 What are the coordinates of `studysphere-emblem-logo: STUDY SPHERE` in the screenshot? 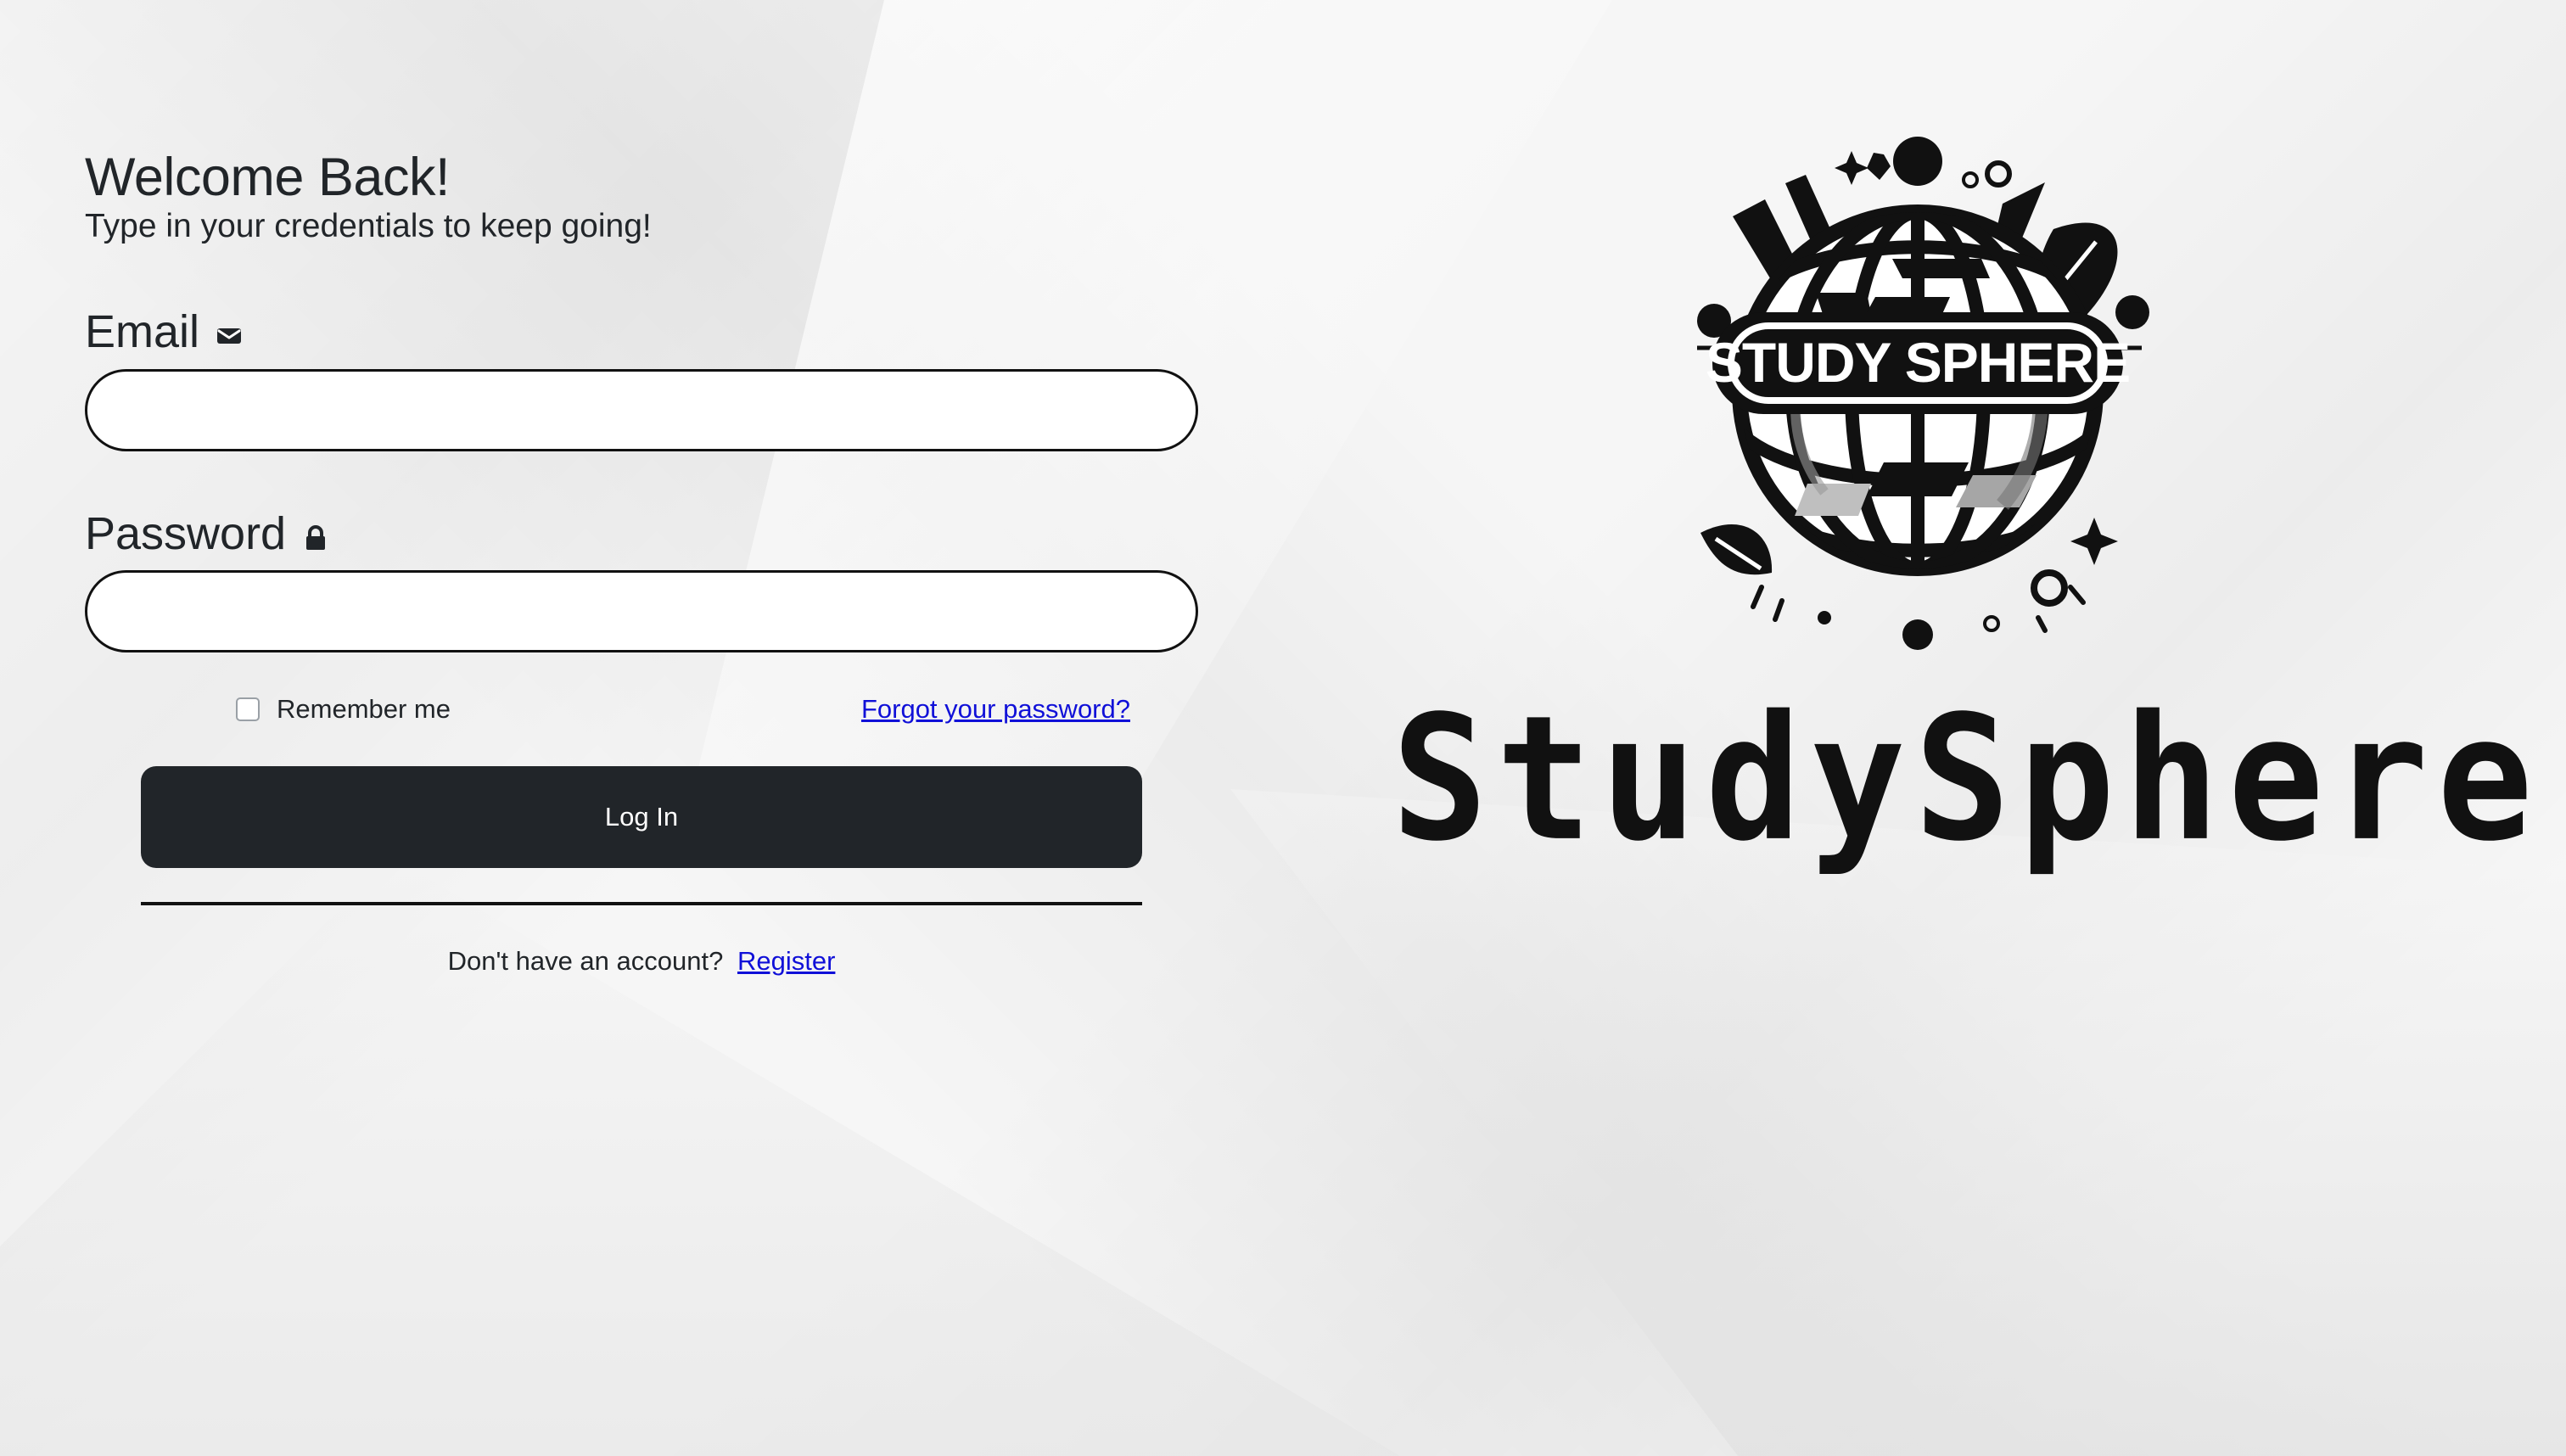 It's located at (1923, 394).